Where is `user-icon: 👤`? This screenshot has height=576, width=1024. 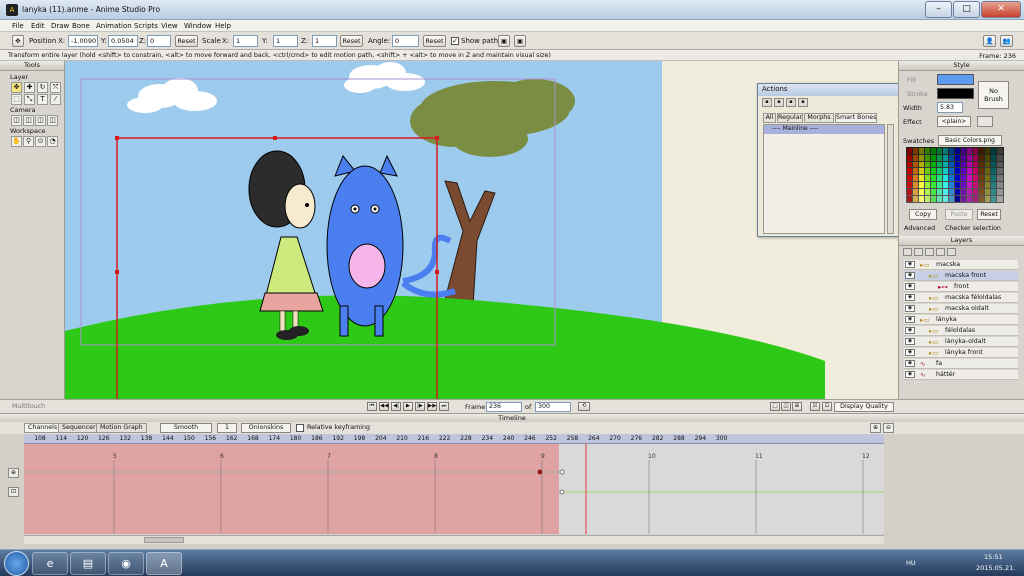 user-icon: 👤 is located at coordinates (989, 41).